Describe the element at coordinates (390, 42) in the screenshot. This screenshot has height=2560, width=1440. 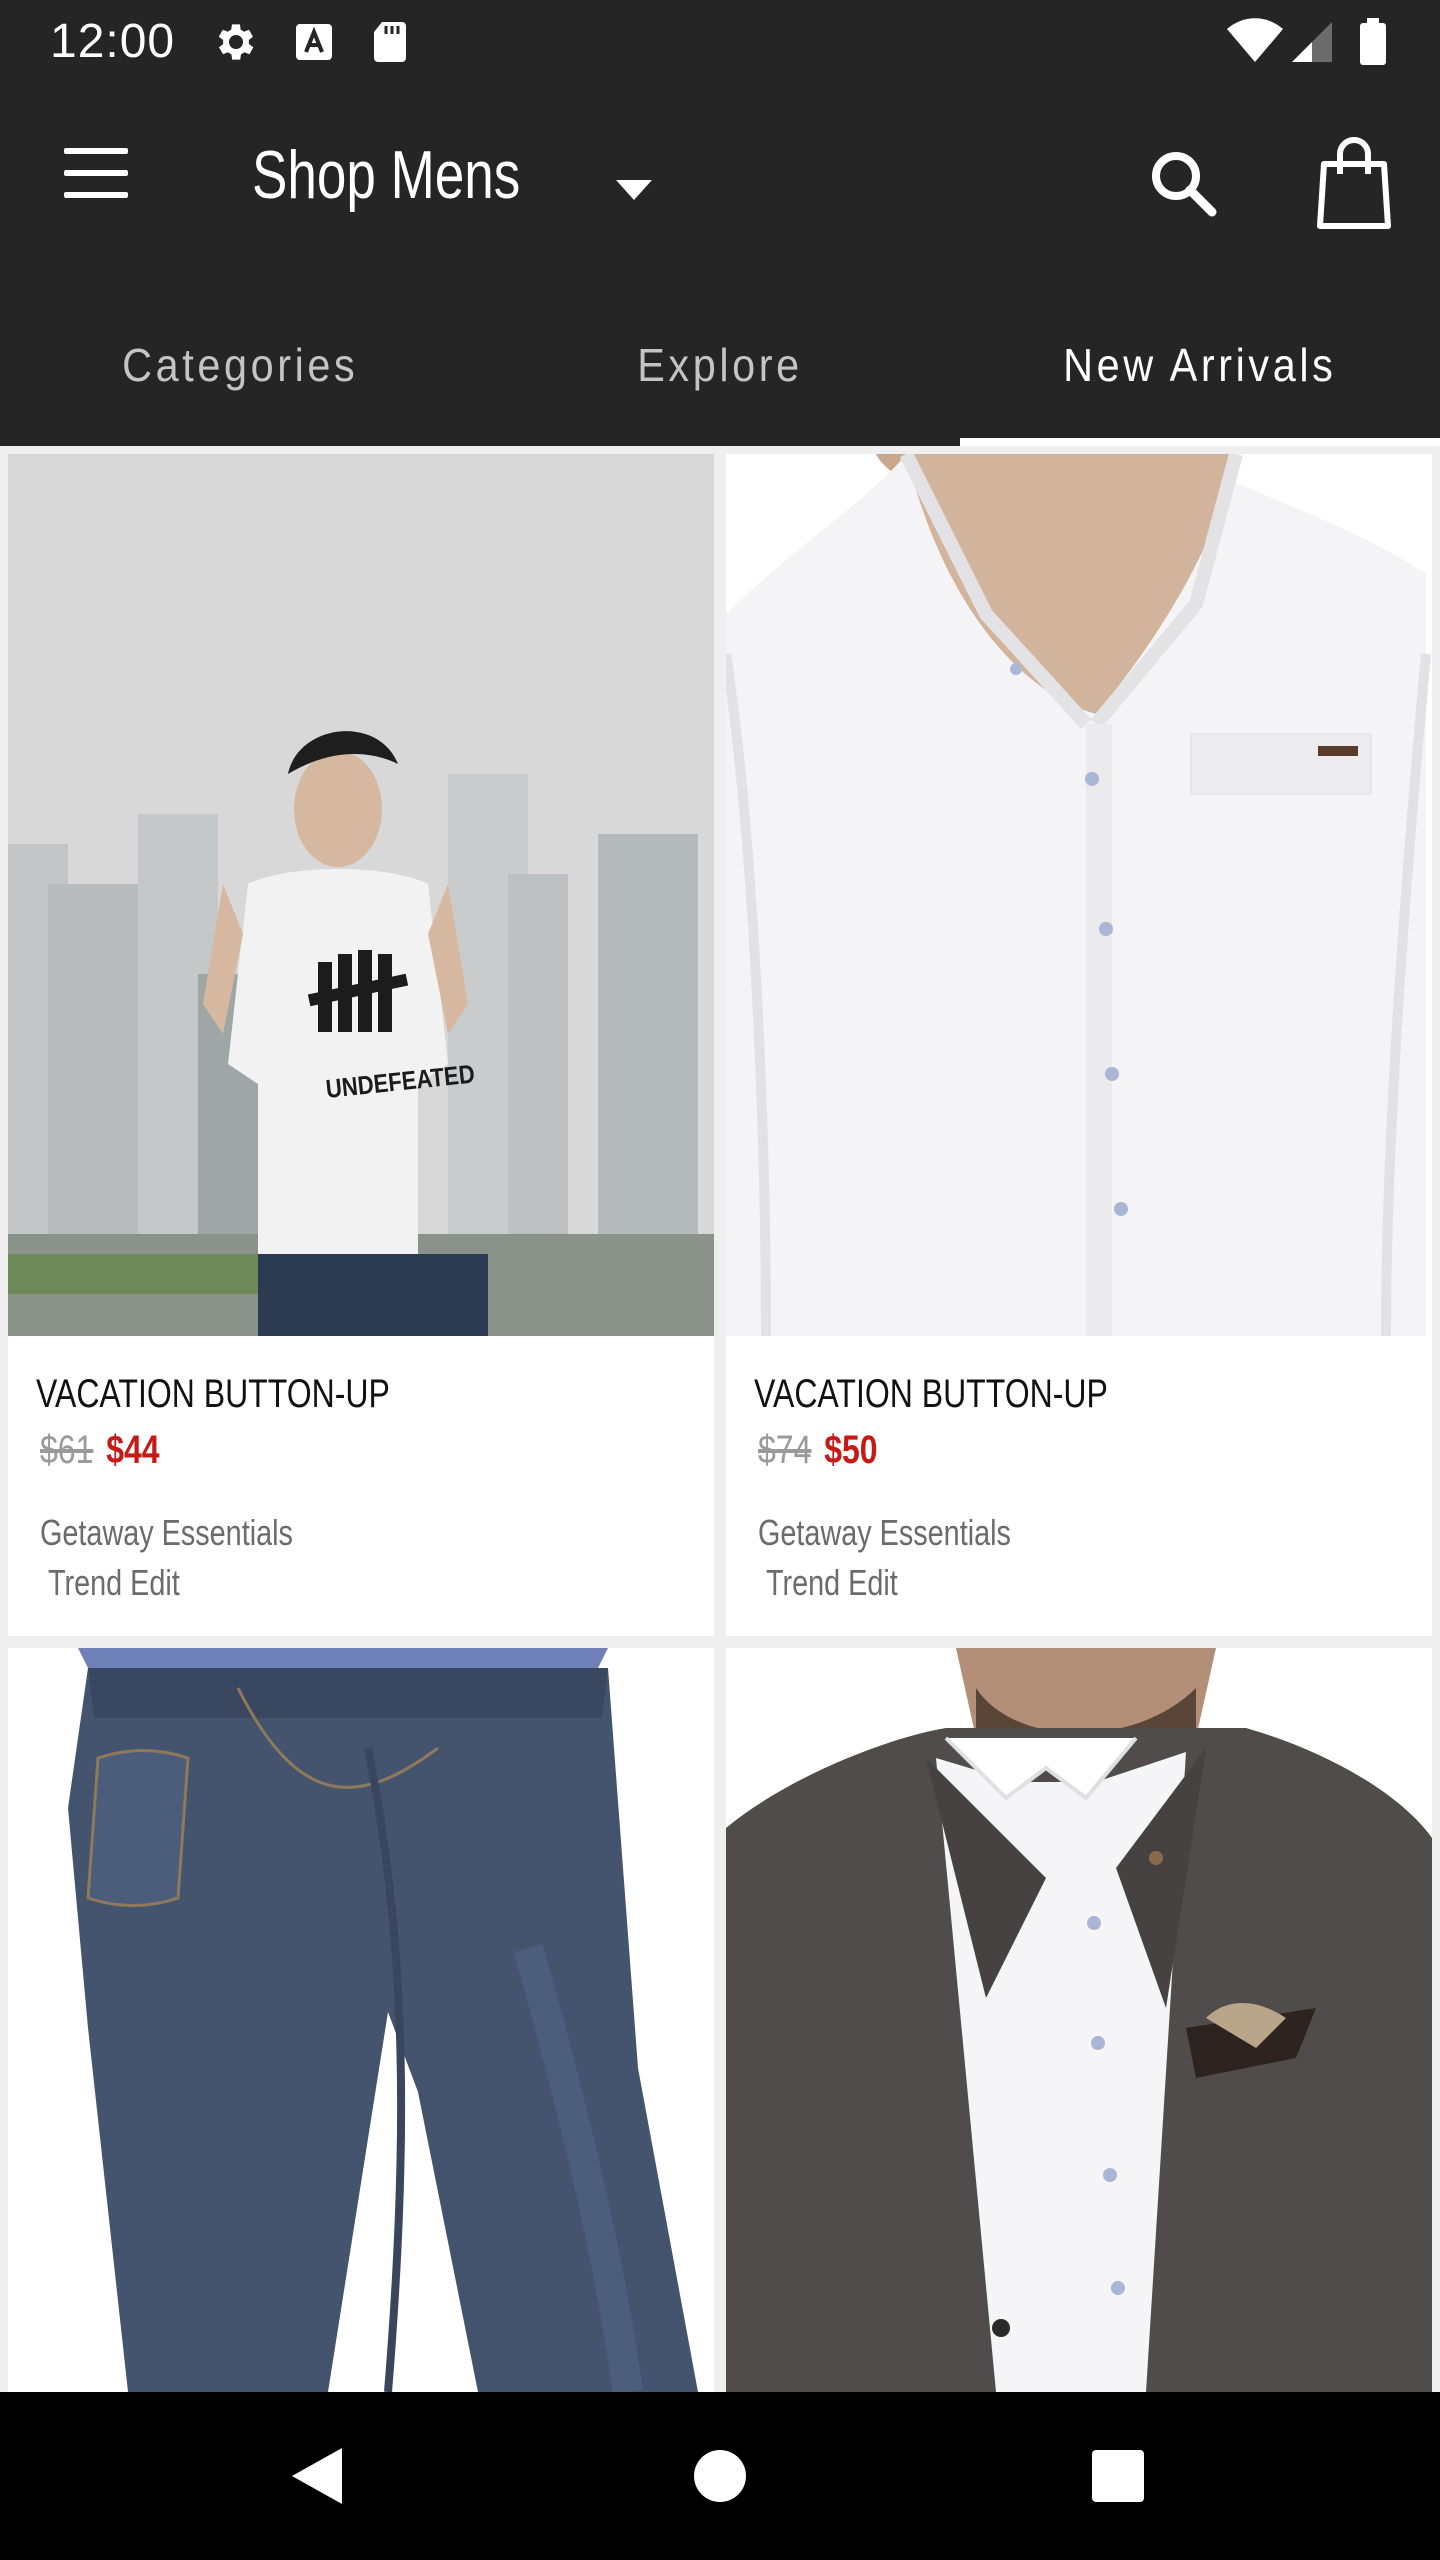
I see `sd-card-icon` at that location.